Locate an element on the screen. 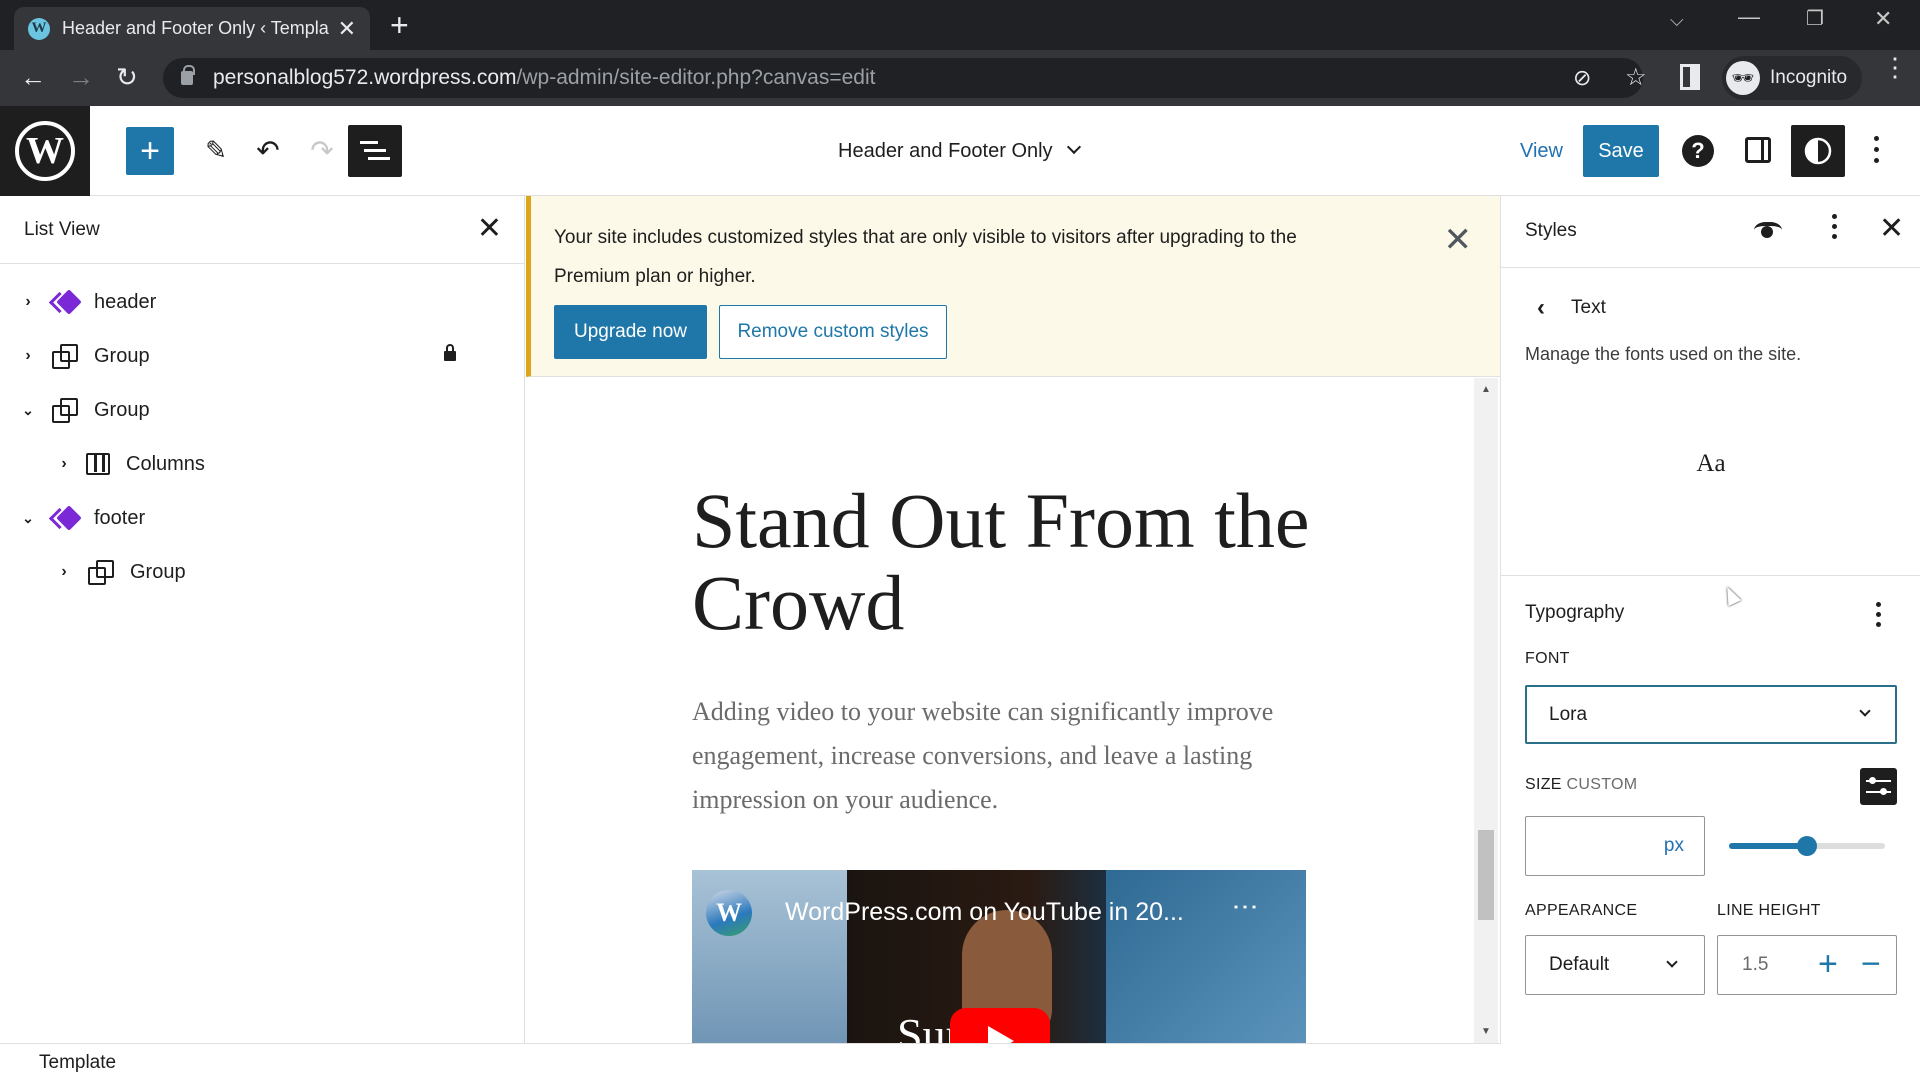 This screenshot has height=1080, width=1920. slider-handle is located at coordinates (1807, 846).